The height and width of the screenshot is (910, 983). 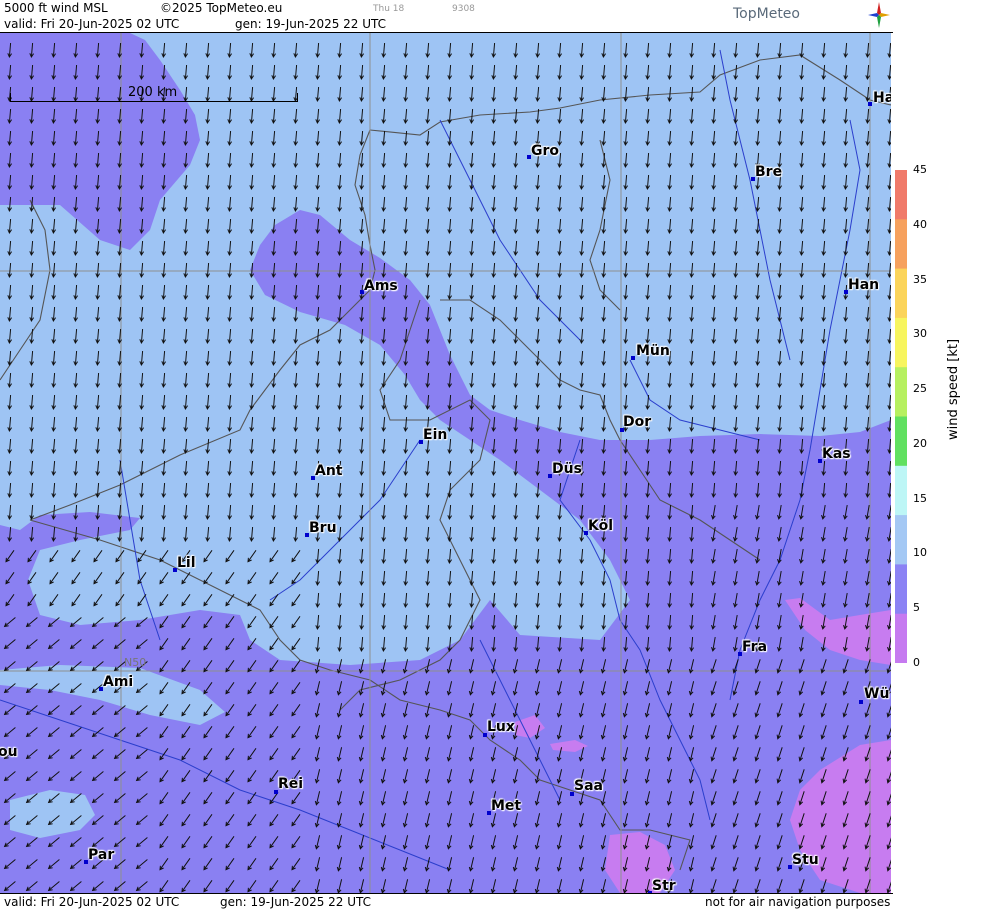 I want to click on scale-label: 200 km, so click(x=153, y=92).